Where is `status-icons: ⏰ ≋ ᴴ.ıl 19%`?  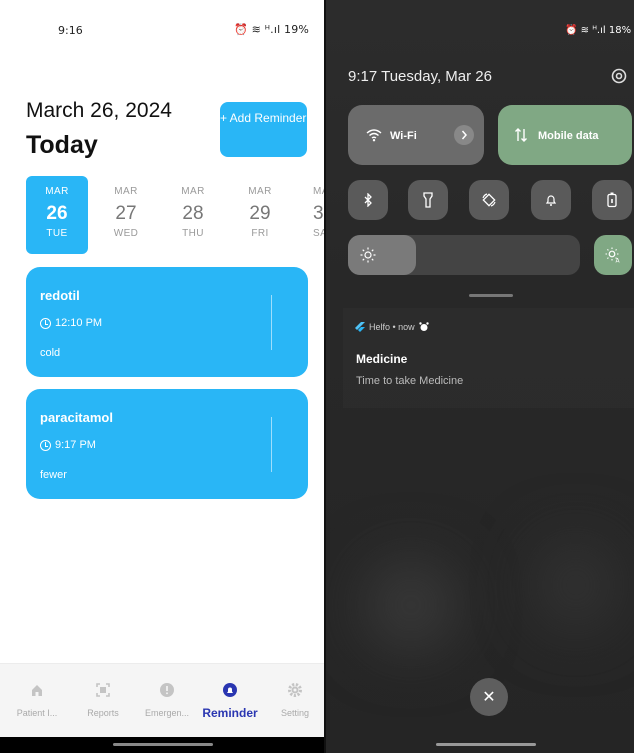
status-icons: ⏰ ≋ ᴴ.ıl 19% is located at coordinates (272, 29).